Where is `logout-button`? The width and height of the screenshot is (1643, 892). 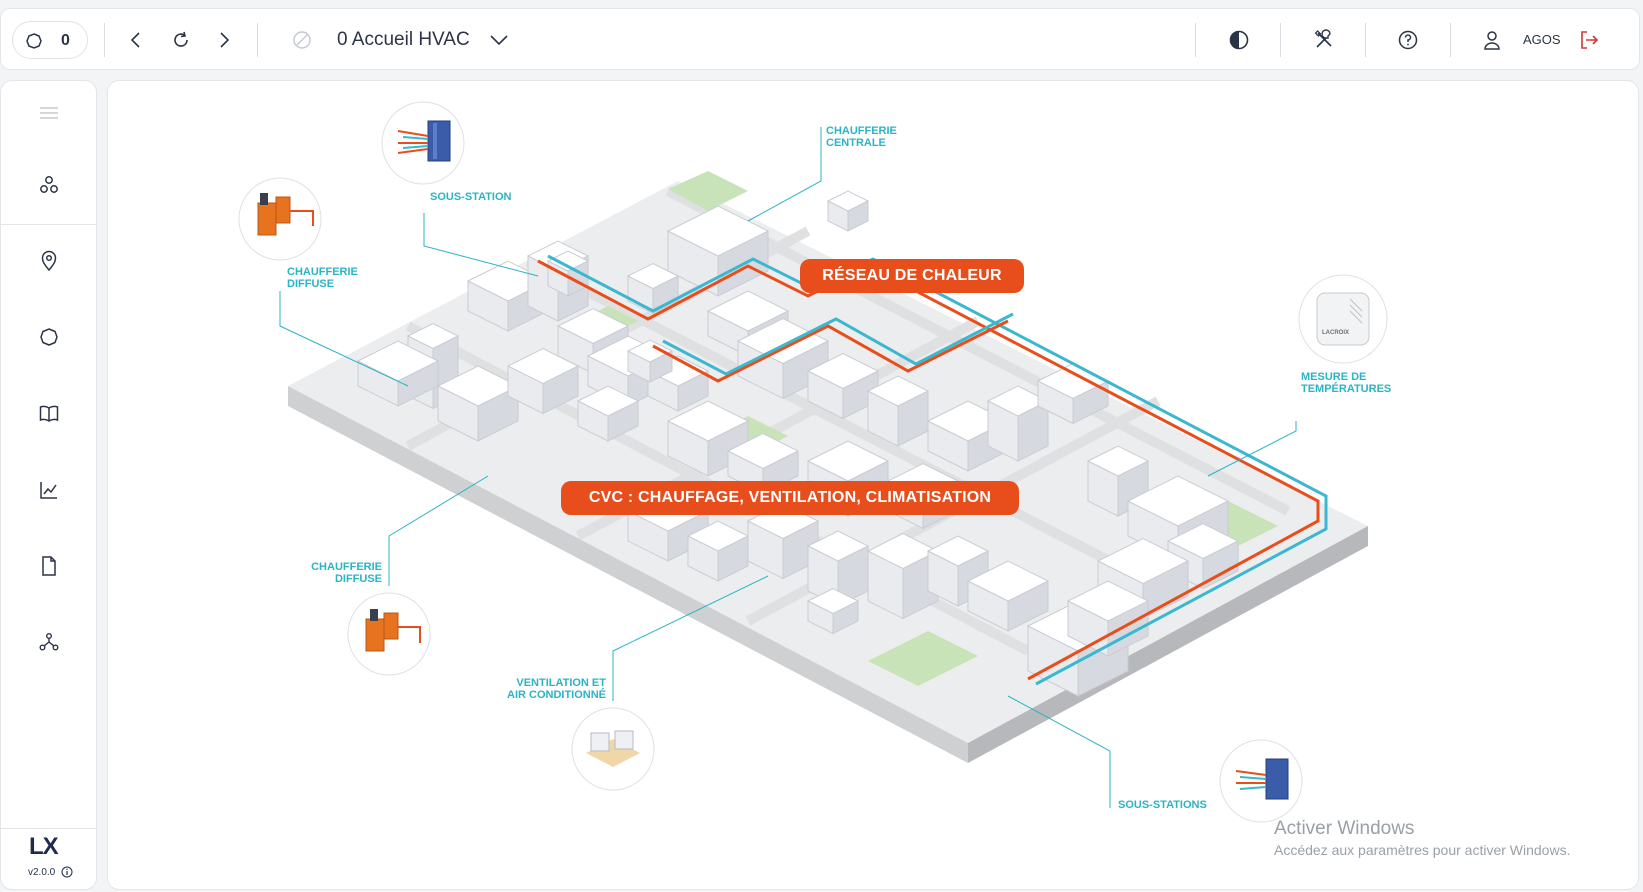
logout-button is located at coordinates (1589, 40).